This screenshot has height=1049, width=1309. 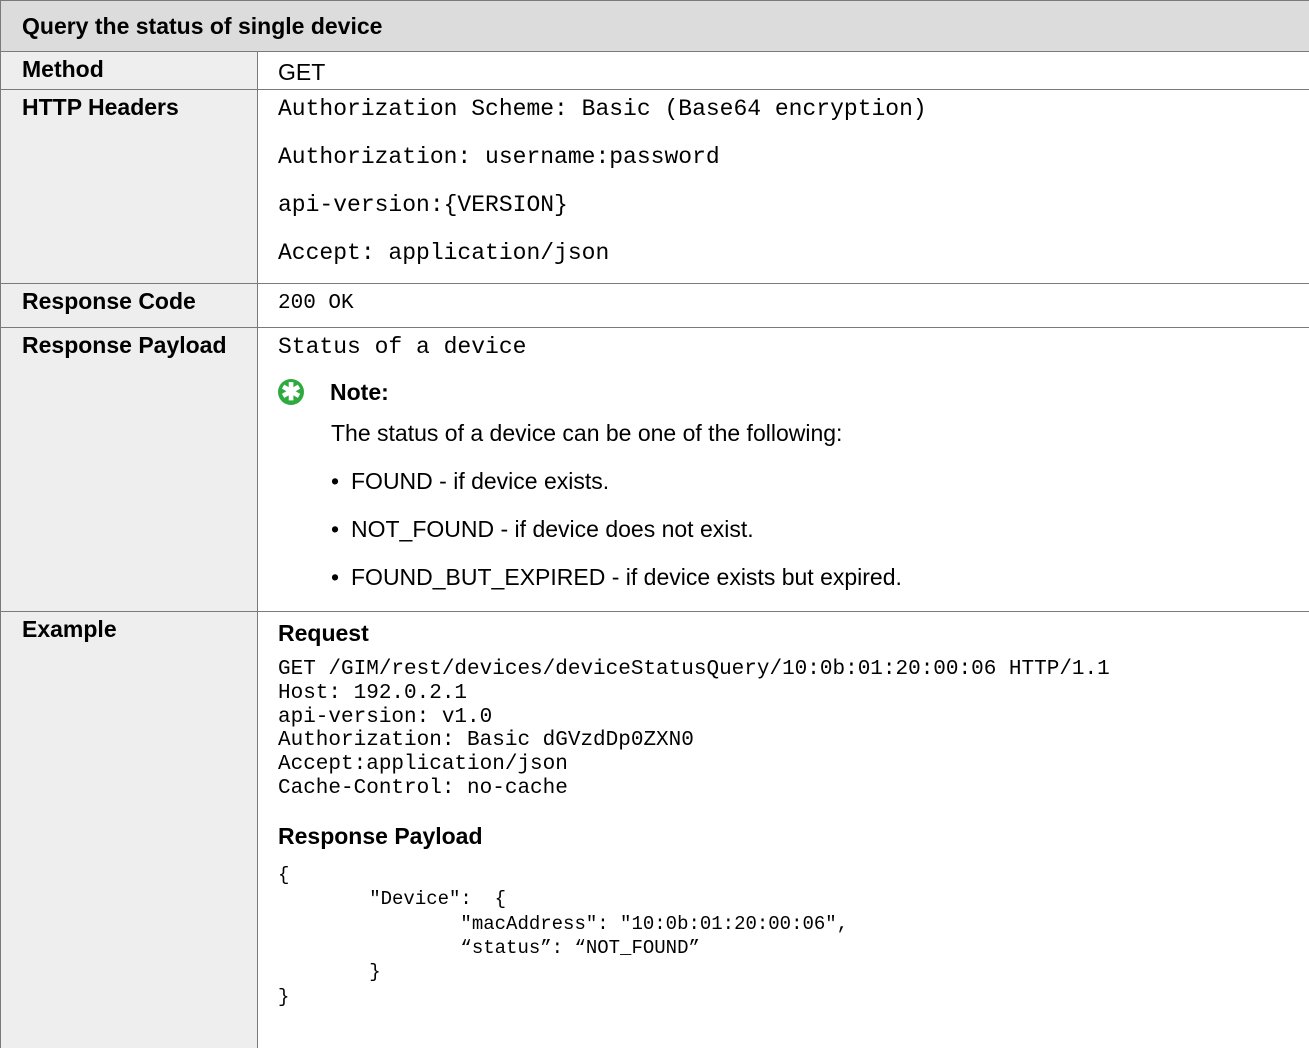 What do you see at coordinates (129, 469) in the screenshot?
I see `response-payload-label: Response Payload` at bounding box center [129, 469].